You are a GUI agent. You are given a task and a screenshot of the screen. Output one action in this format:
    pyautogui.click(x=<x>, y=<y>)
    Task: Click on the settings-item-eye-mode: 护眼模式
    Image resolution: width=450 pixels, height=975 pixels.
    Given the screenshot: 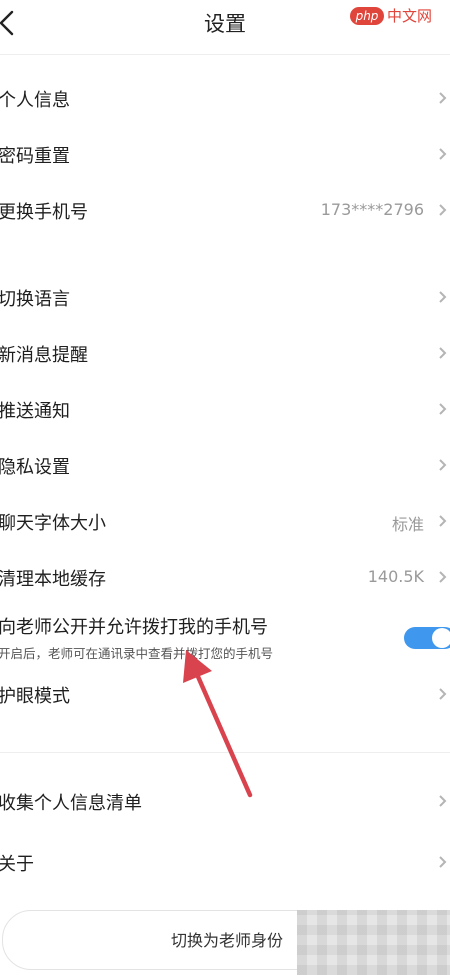 What is the action you would take?
    pyautogui.click(x=225, y=694)
    